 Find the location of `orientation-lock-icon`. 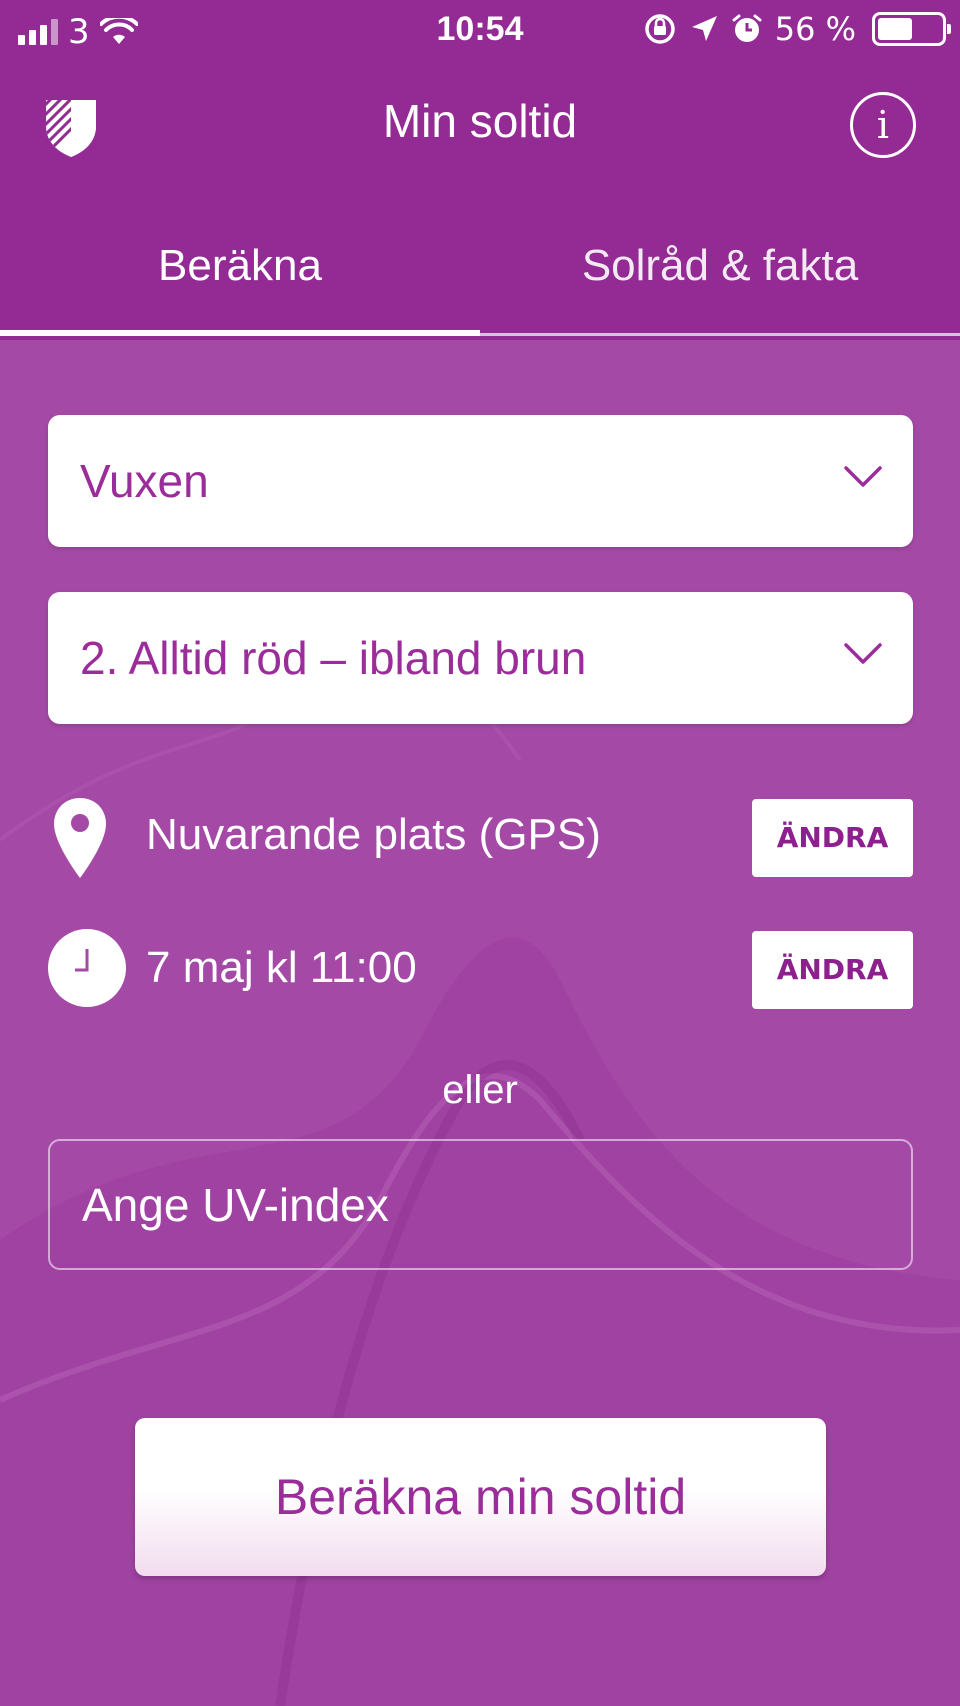

orientation-lock-icon is located at coordinates (659, 29).